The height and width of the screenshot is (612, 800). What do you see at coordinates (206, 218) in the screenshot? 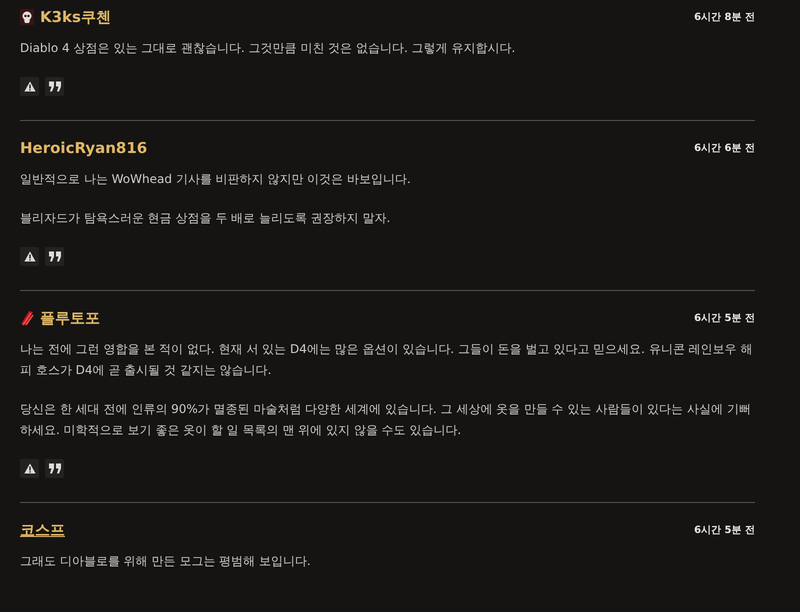
I see `comment-text: 블리자드가 탐욕스러운 현금 상점을 두 배로 늘리도록 권장하지 말자.` at bounding box center [206, 218].